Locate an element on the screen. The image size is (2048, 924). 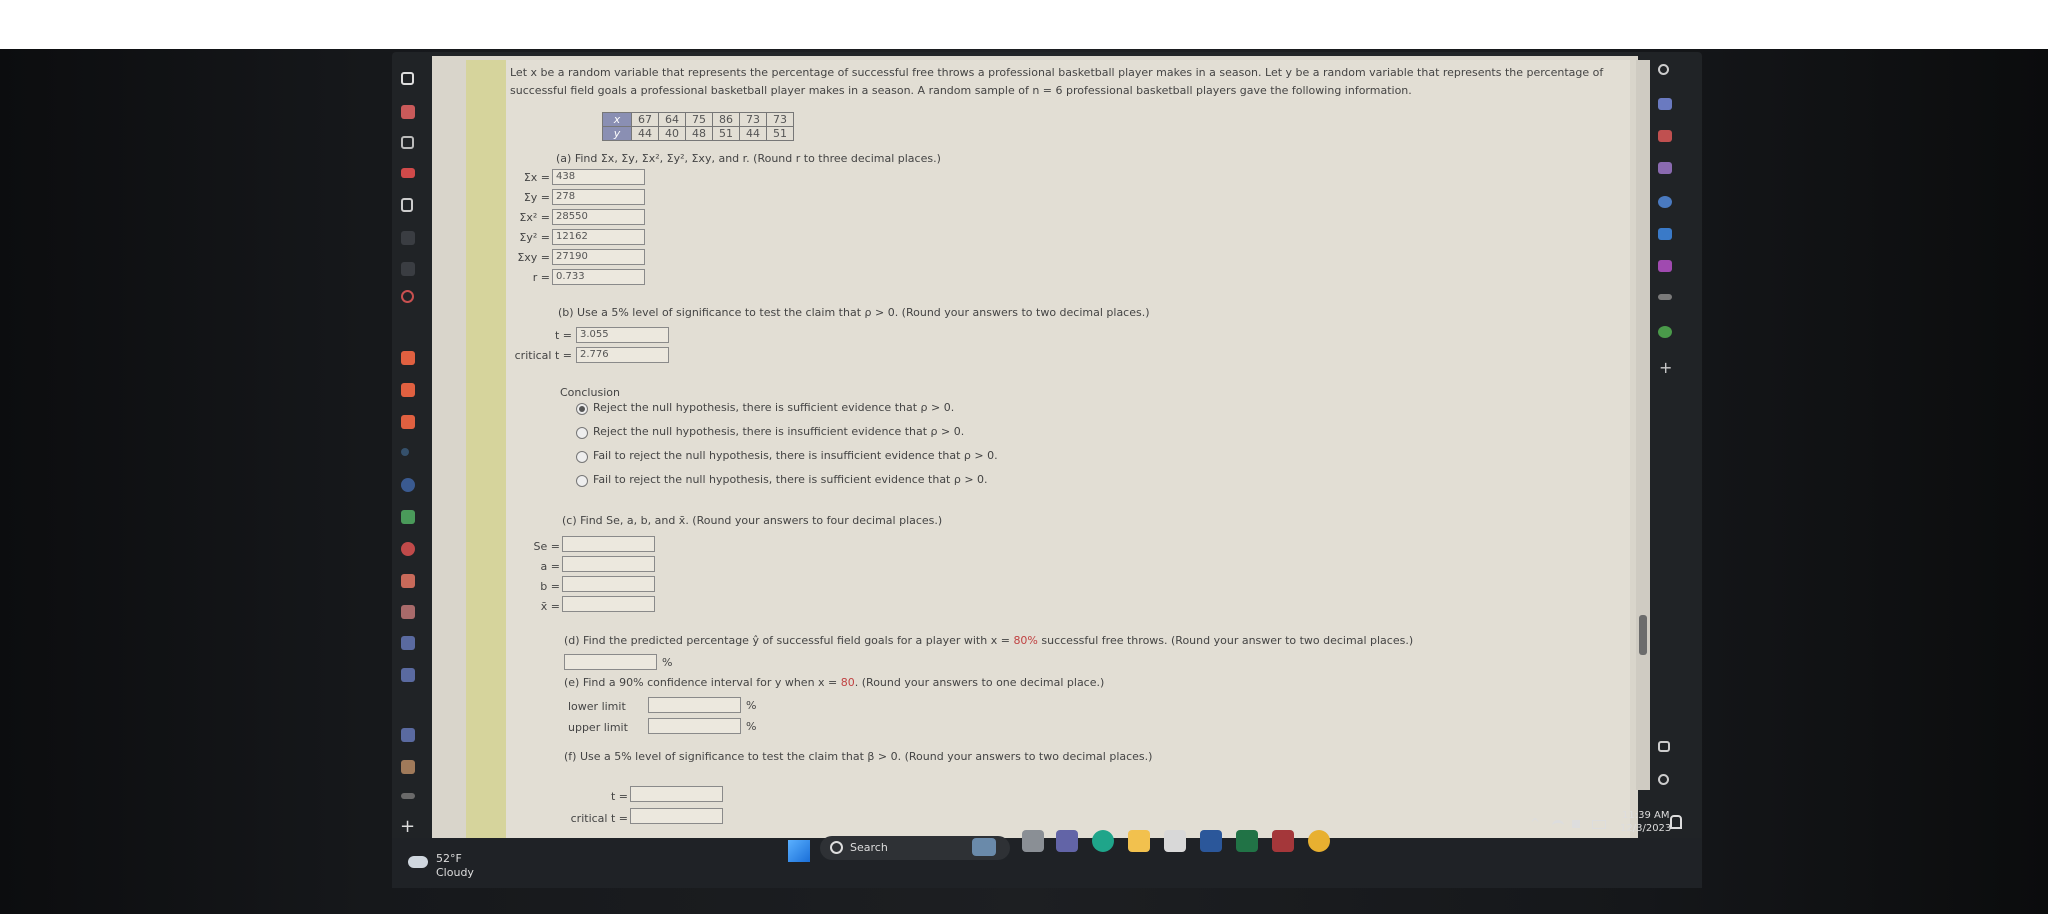
se-field is located at coordinates (608, 544).